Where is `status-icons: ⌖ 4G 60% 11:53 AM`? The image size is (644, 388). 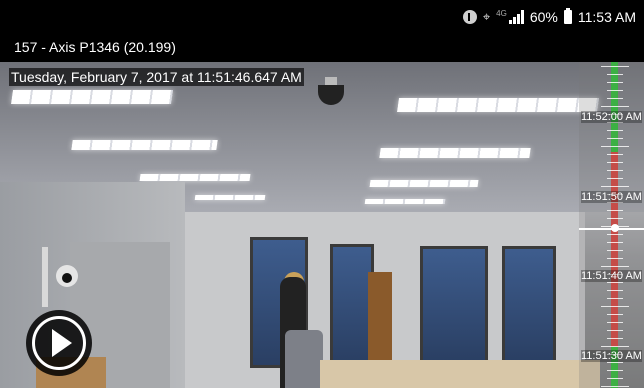 status-icons: ⌖ 4G 60% 11:53 AM is located at coordinates (549, 17).